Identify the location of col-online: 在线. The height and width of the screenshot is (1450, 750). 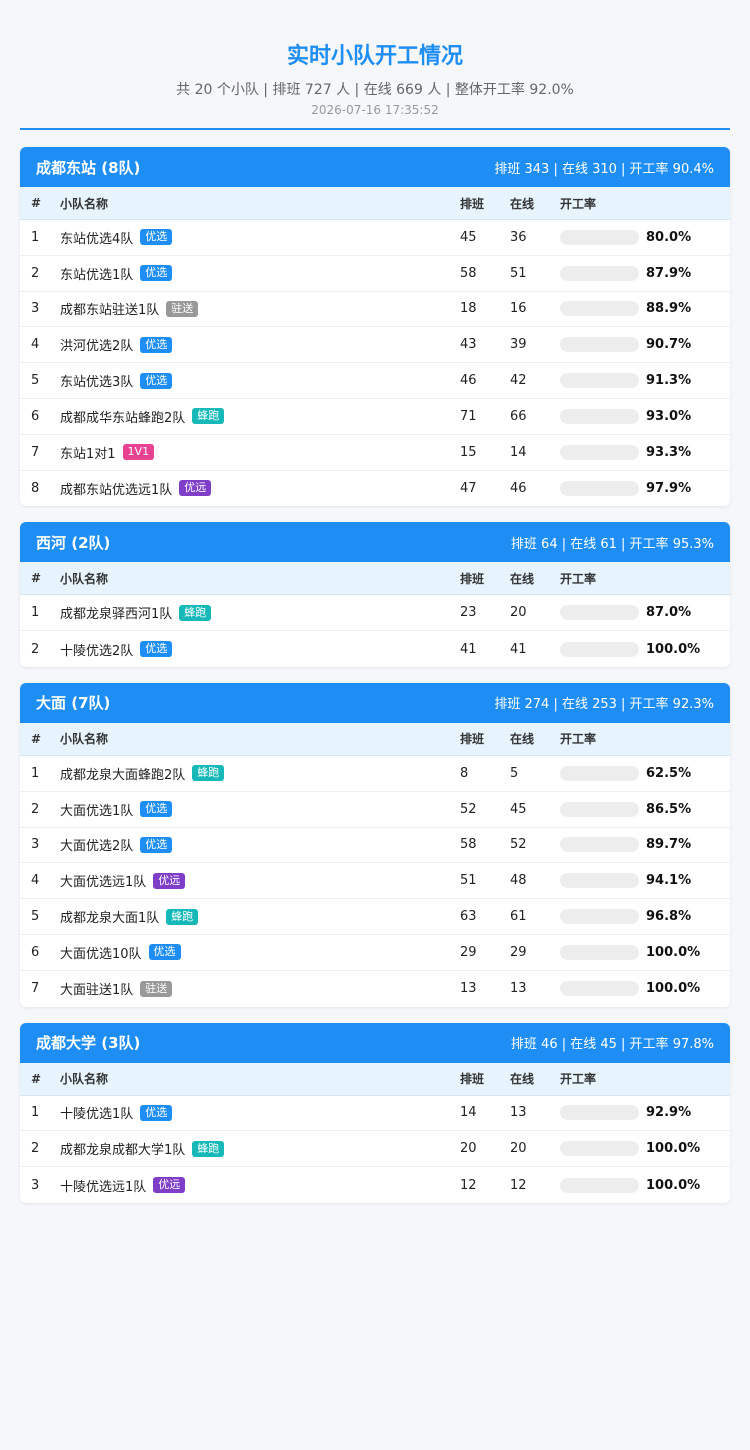
(522, 578).